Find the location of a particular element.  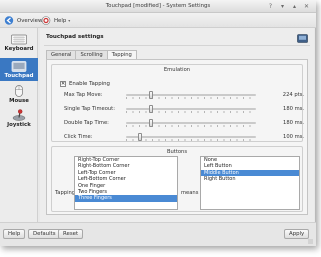

help-label: Help is located at coordinates (60, 20).